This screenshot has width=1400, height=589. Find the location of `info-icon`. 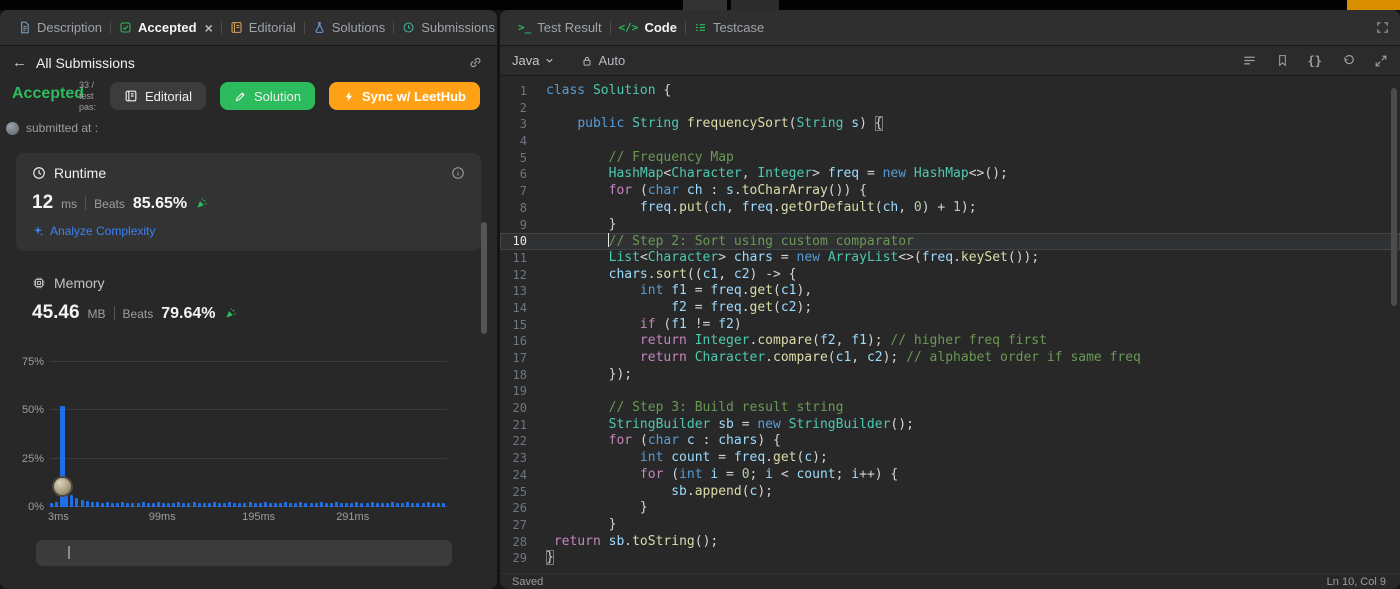

info-icon is located at coordinates (458, 173).